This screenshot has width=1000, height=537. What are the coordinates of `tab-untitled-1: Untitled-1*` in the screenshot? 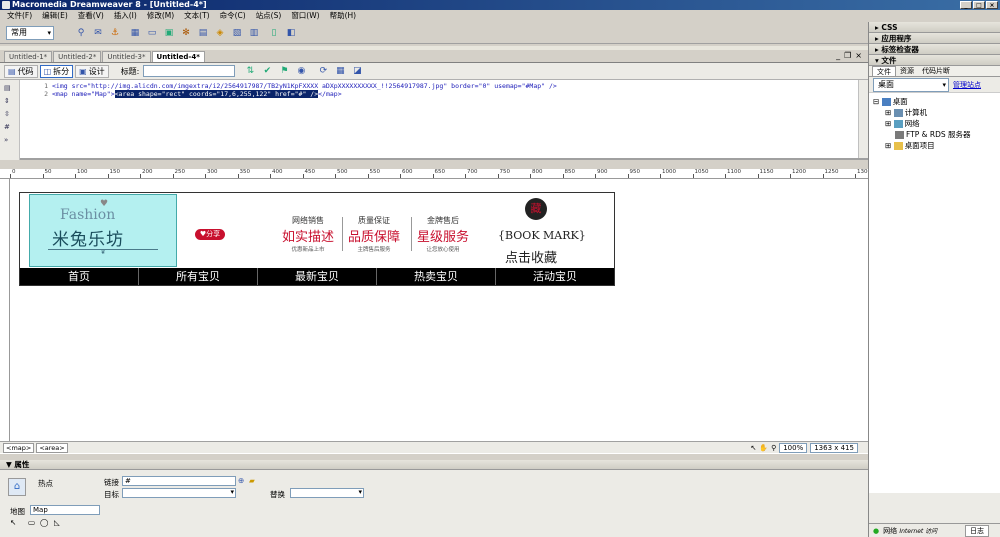 It's located at (28, 56).